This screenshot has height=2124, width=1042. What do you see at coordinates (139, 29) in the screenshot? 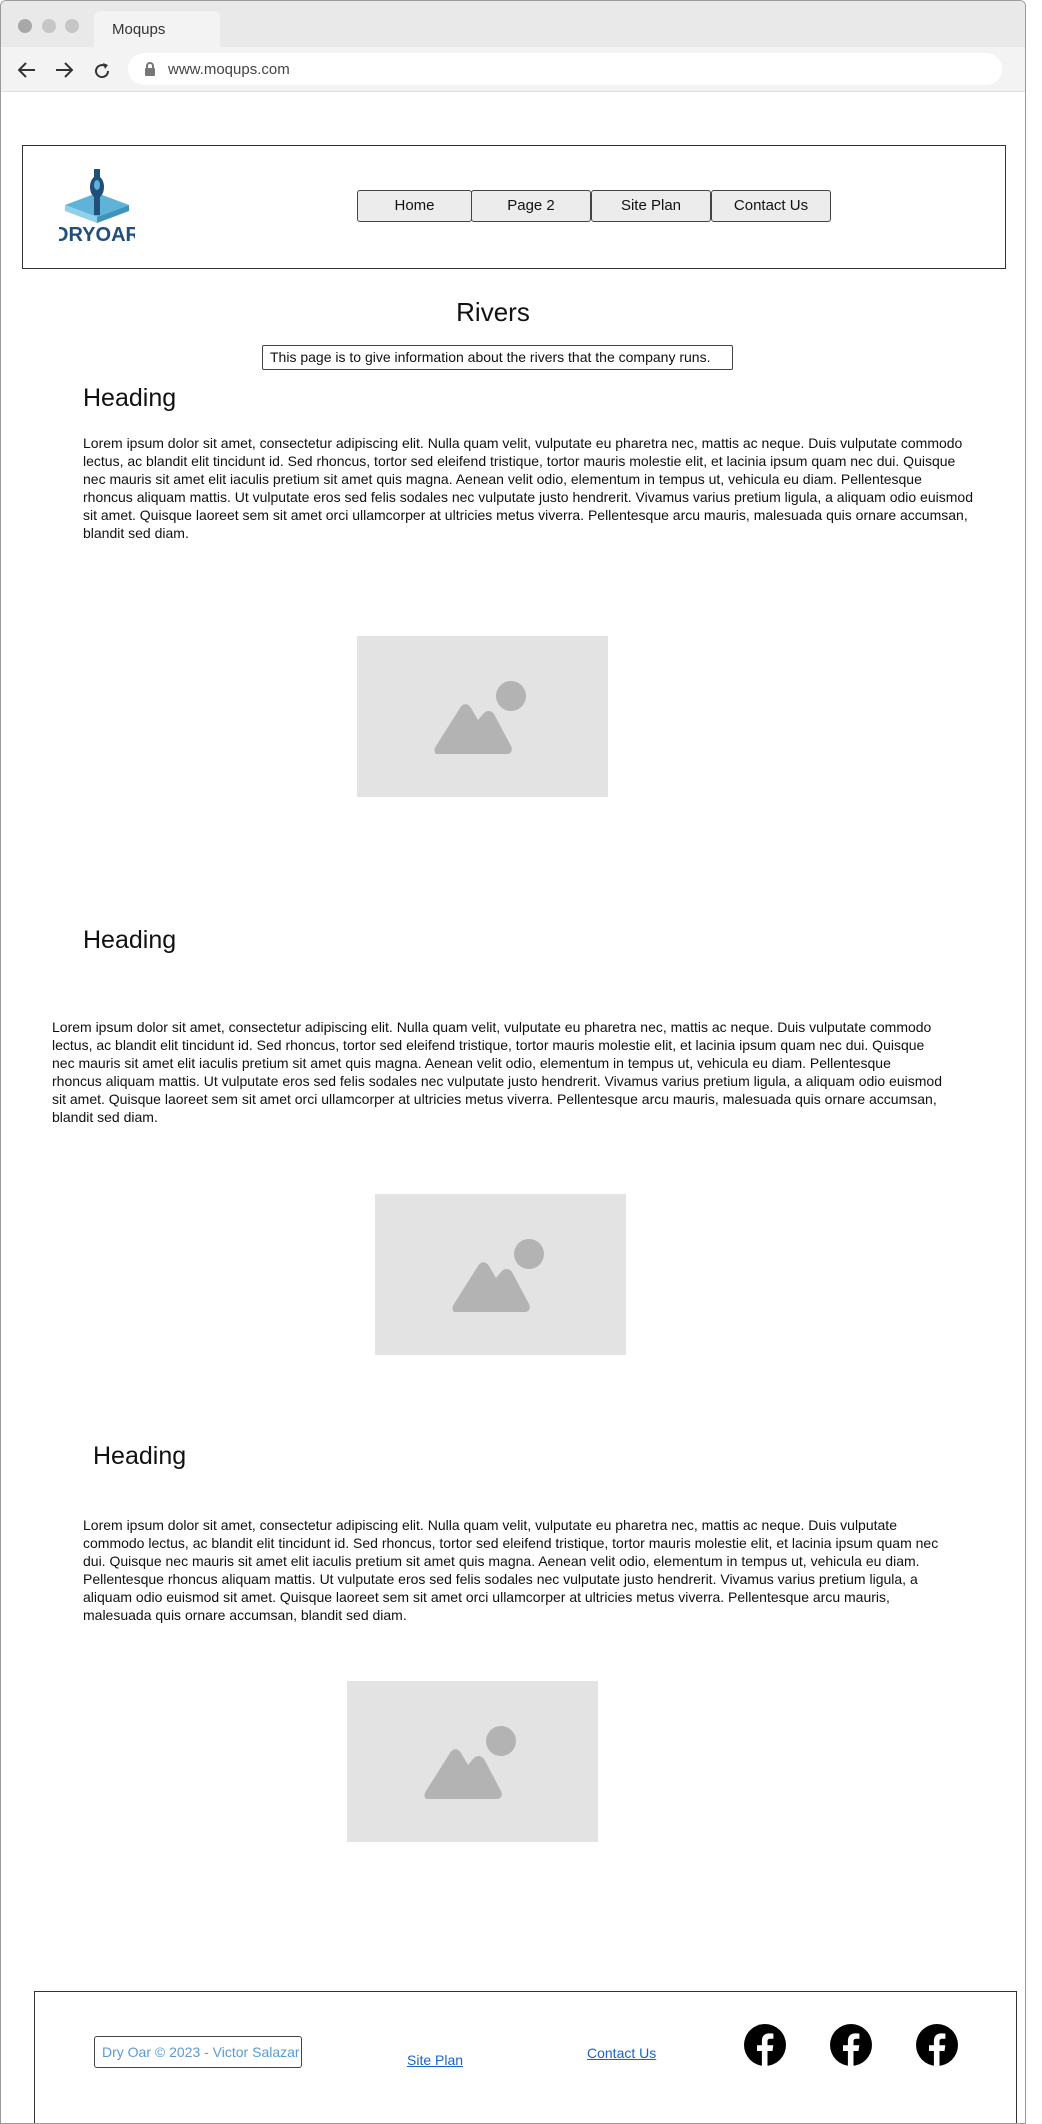
I see `browser-tab-title: Moqups` at bounding box center [139, 29].